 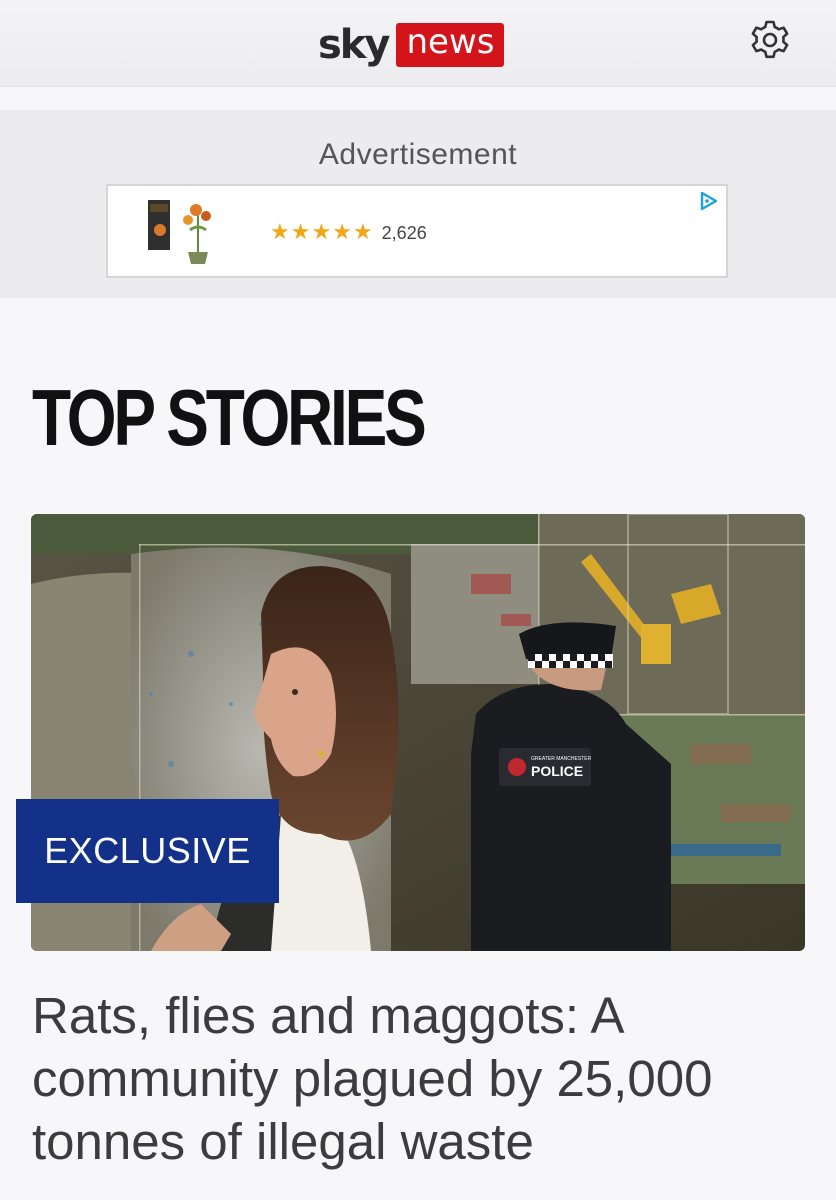 What do you see at coordinates (418, 154) in the screenshot?
I see `advertisement-label: Advertisement` at bounding box center [418, 154].